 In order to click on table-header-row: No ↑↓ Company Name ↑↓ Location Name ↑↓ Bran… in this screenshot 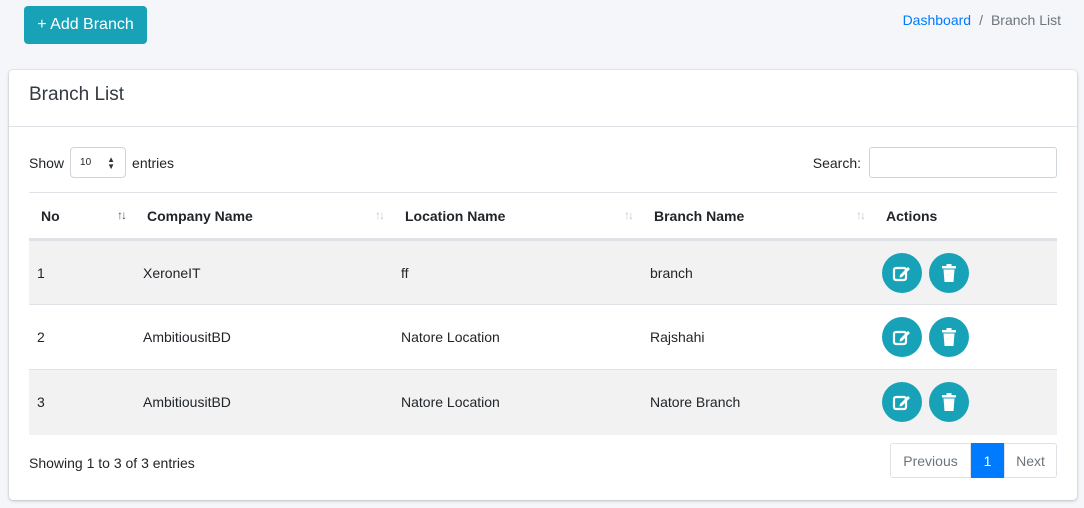, I will do `click(543, 216)`.